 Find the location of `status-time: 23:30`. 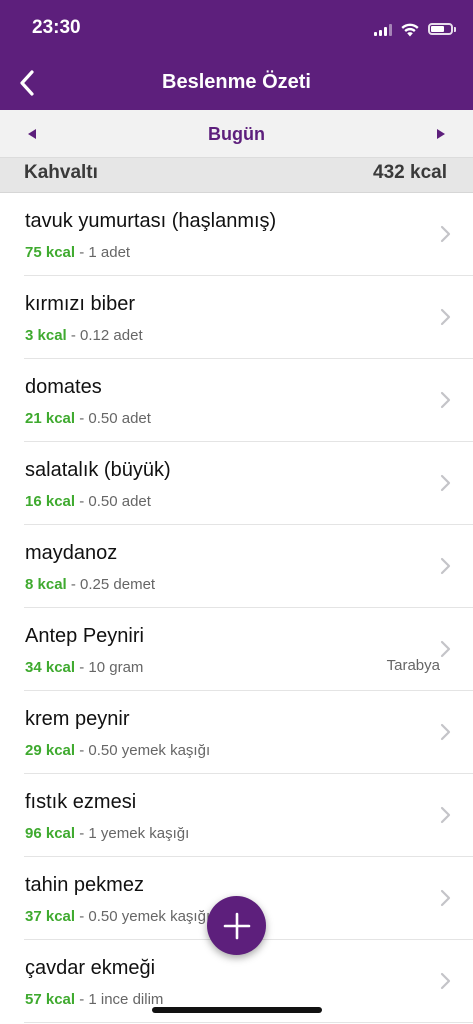

status-time: 23:30 is located at coordinates (56, 27).